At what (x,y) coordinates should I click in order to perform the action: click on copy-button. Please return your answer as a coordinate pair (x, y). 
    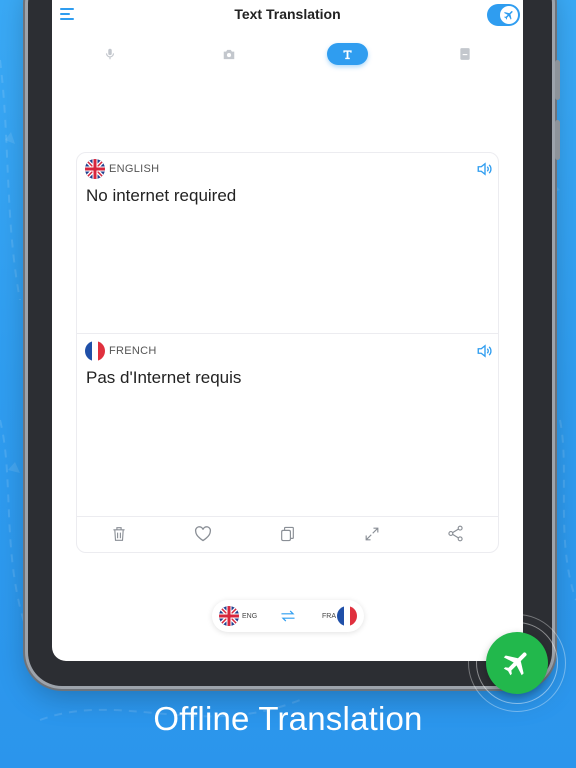
    Looking at the image, I should click on (287, 533).